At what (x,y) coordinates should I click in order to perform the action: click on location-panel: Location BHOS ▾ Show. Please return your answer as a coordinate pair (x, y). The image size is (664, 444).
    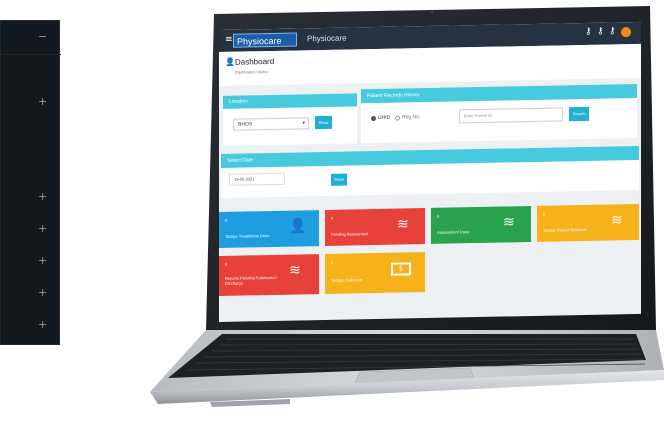
    Looking at the image, I should click on (290, 119).